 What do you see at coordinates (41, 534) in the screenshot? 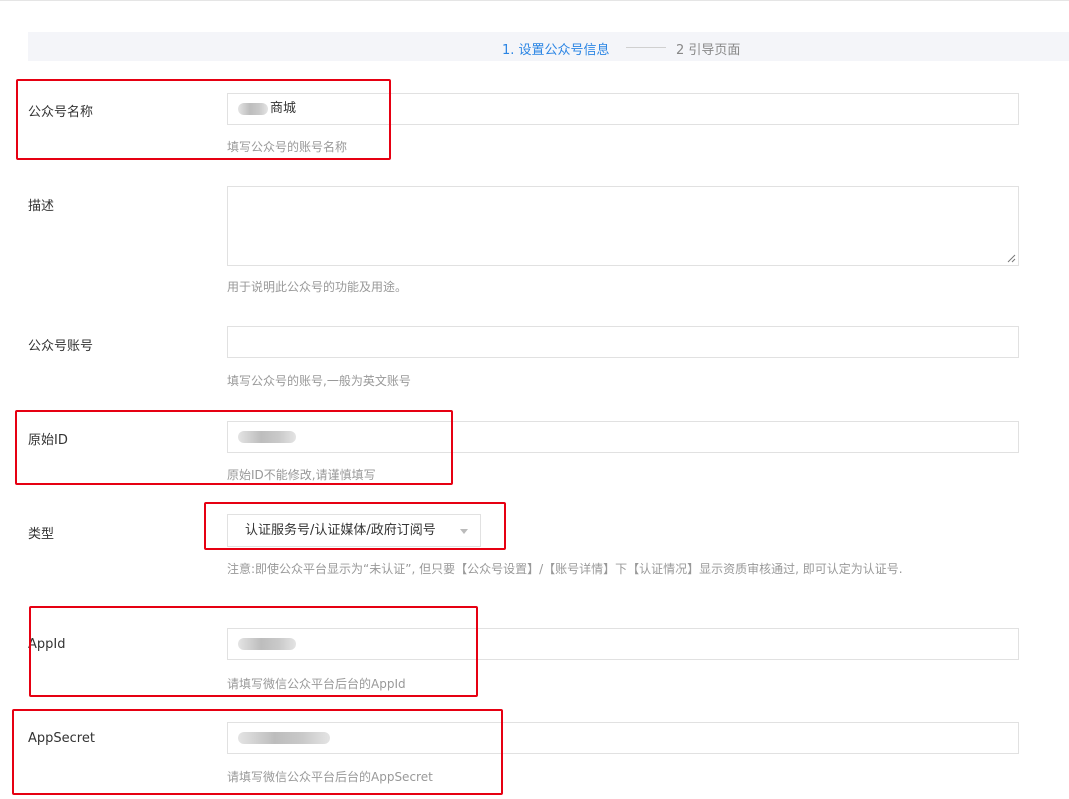
I see `type-label: 类型` at bounding box center [41, 534].